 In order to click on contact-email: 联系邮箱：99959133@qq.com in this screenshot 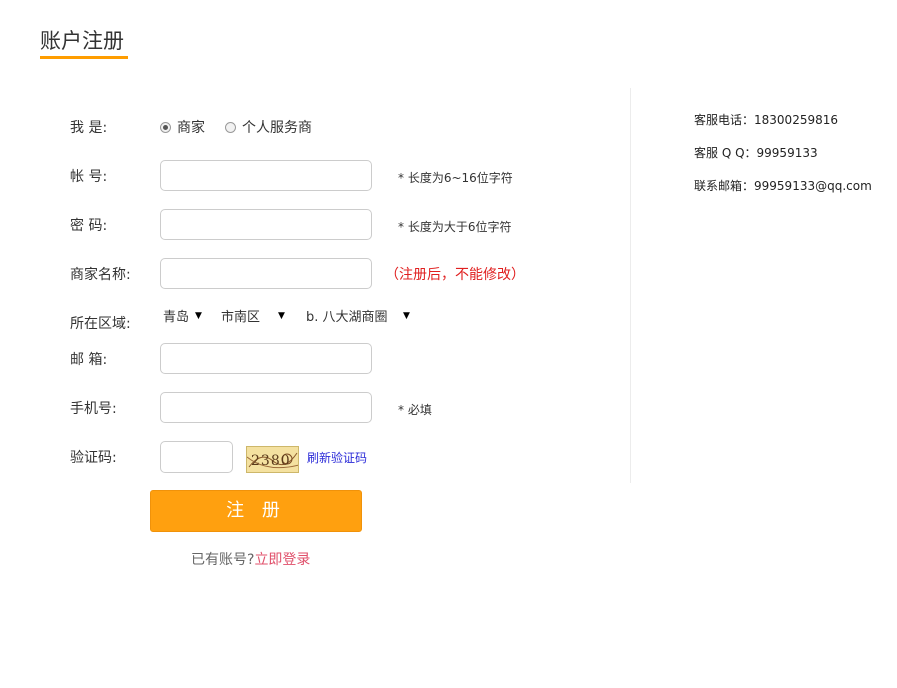, I will do `click(783, 186)`.